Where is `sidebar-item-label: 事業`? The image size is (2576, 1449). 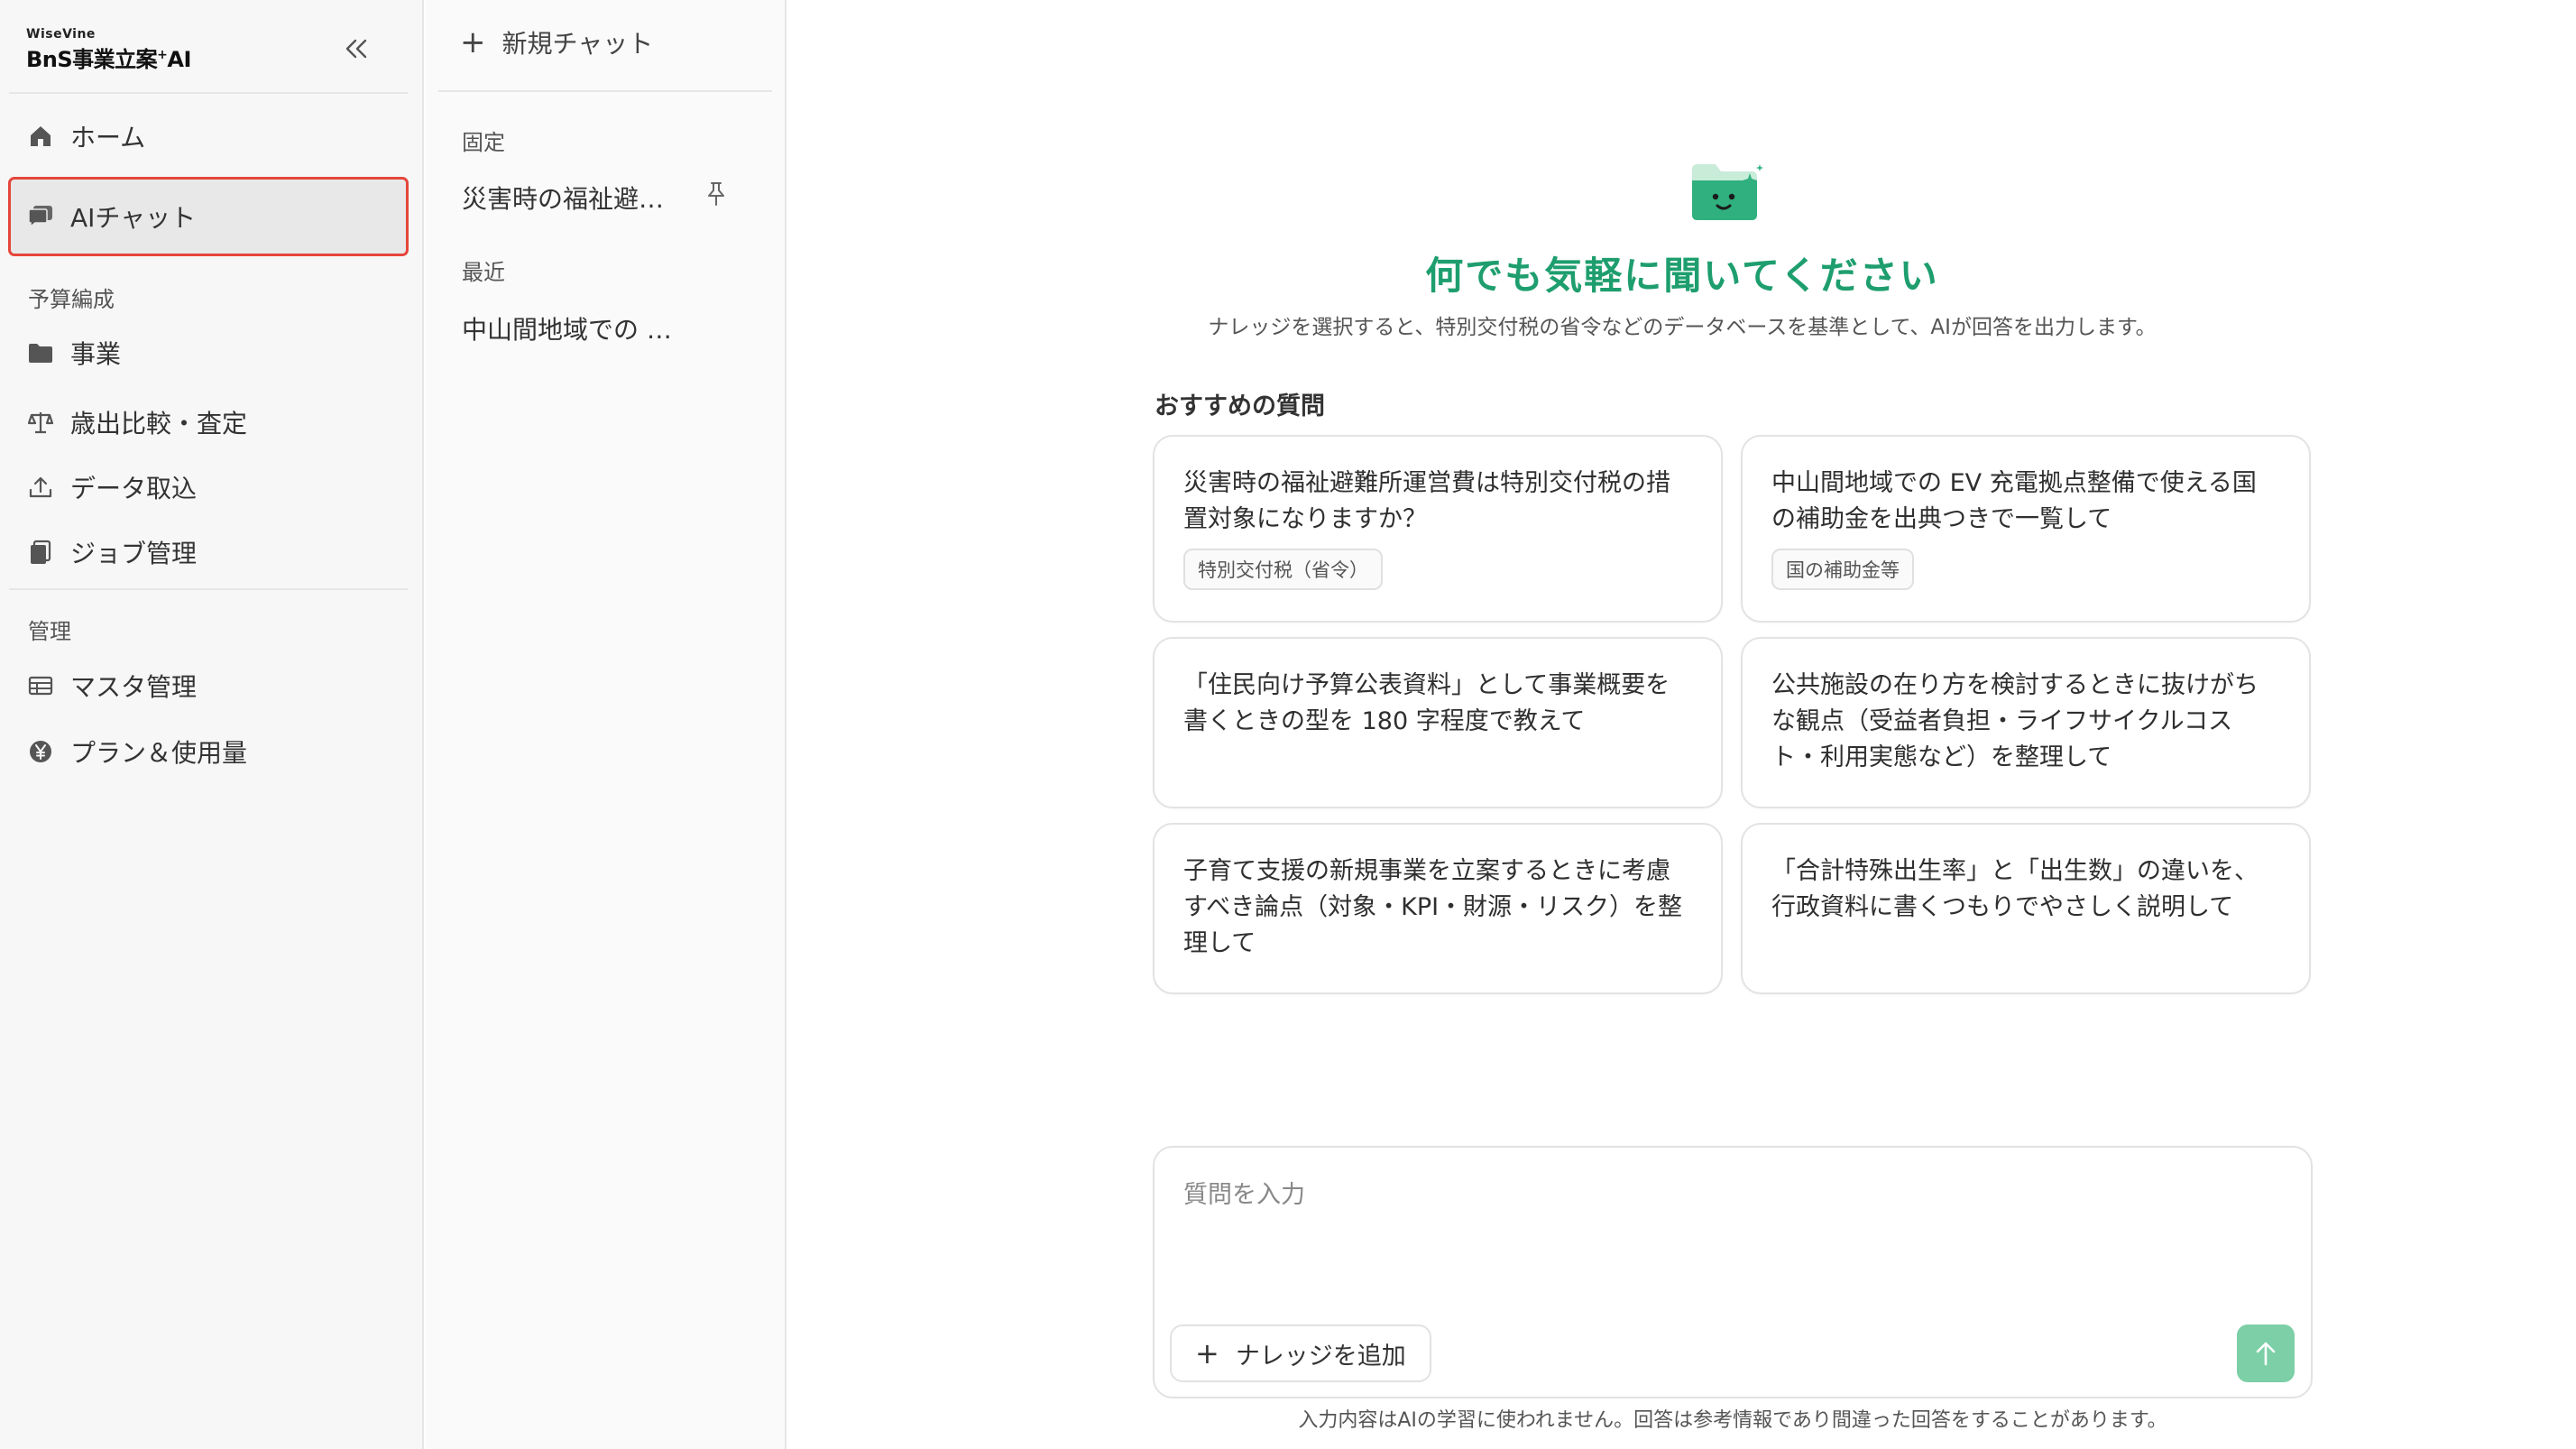
sidebar-item-label: 事業 is located at coordinates (96, 354).